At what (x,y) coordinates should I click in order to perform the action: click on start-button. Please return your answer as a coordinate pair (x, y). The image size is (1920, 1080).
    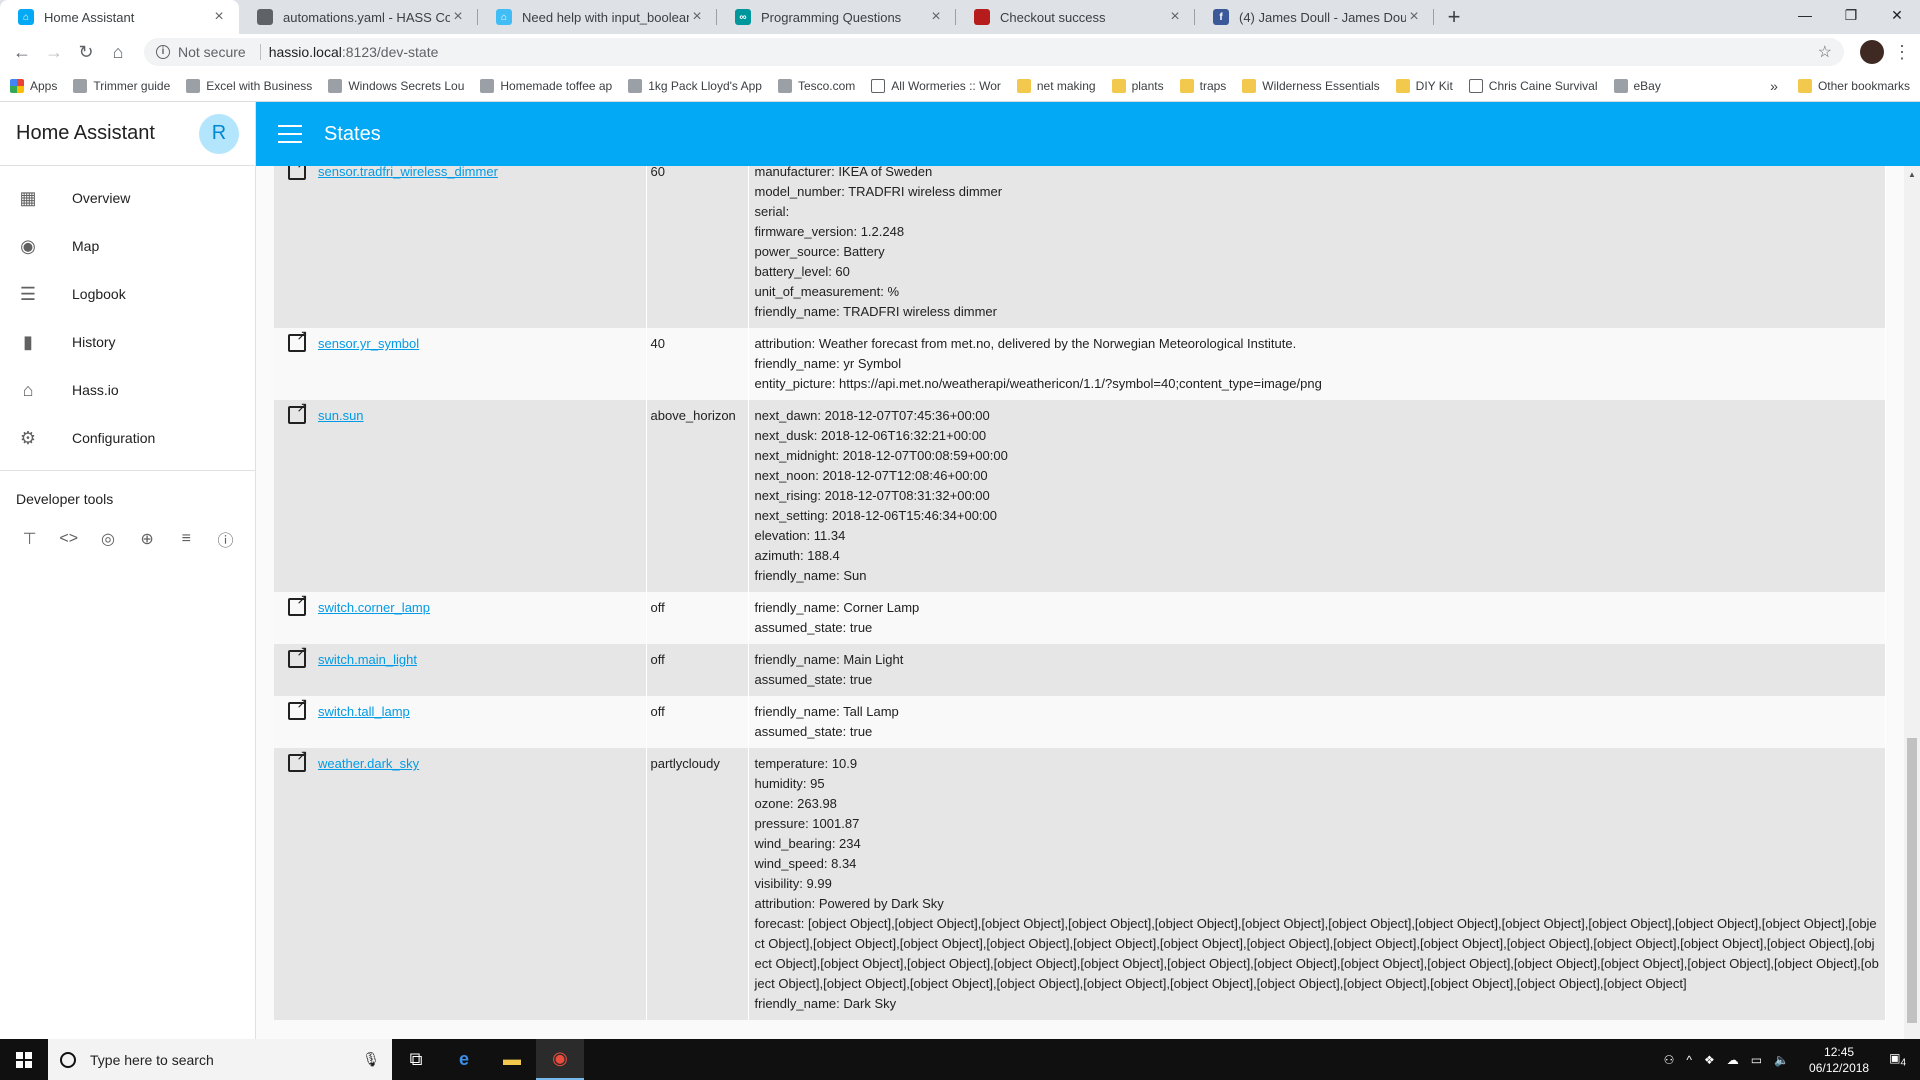
    Looking at the image, I should click on (24, 1059).